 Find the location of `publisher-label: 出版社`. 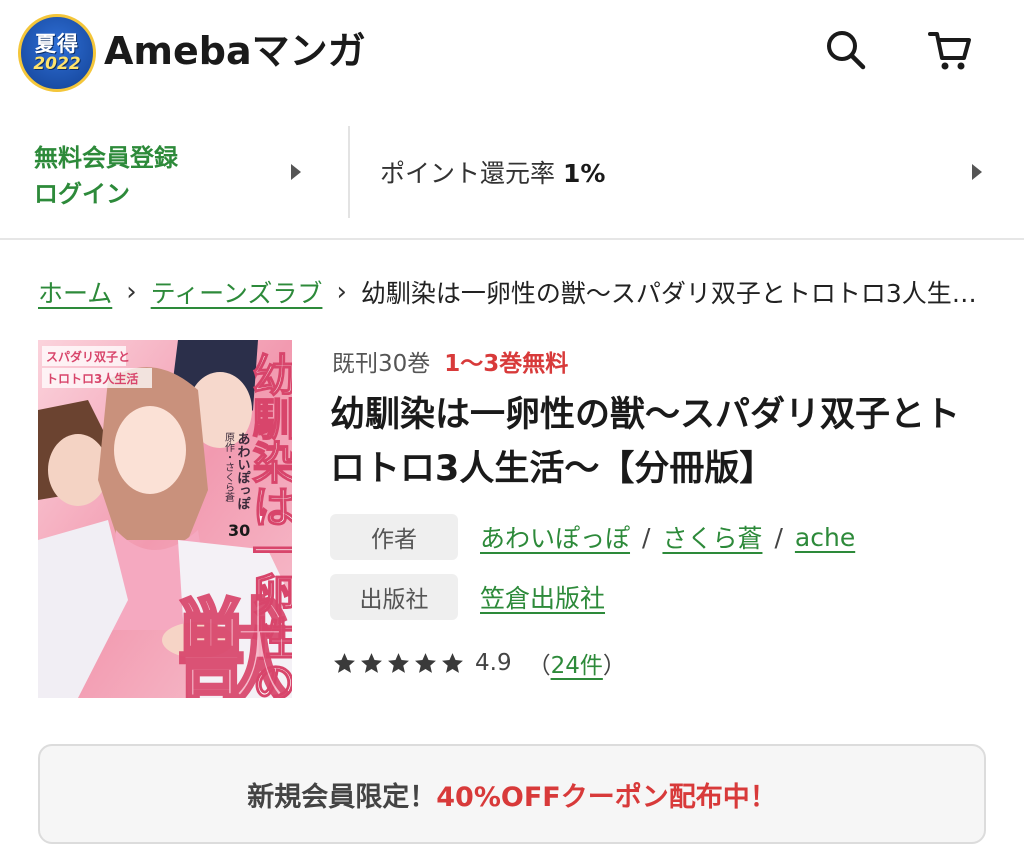

publisher-label: 出版社 is located at coordinates (394, 597).